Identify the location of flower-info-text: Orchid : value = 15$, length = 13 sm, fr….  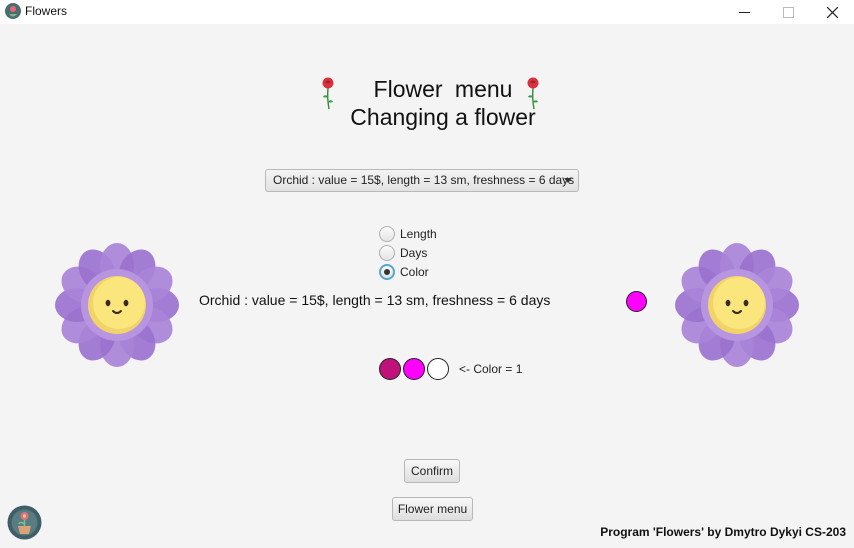
(375, 300).